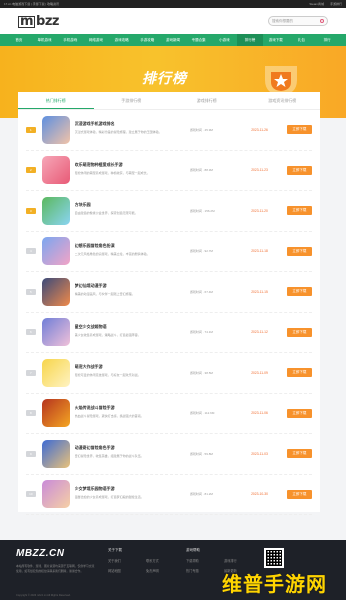 This screenshot has width=346, height=600. What do you see at coordinates (165, 570) in the screenshot?
I see `footer-link: 免责声明` at bounding box center [165, 570].